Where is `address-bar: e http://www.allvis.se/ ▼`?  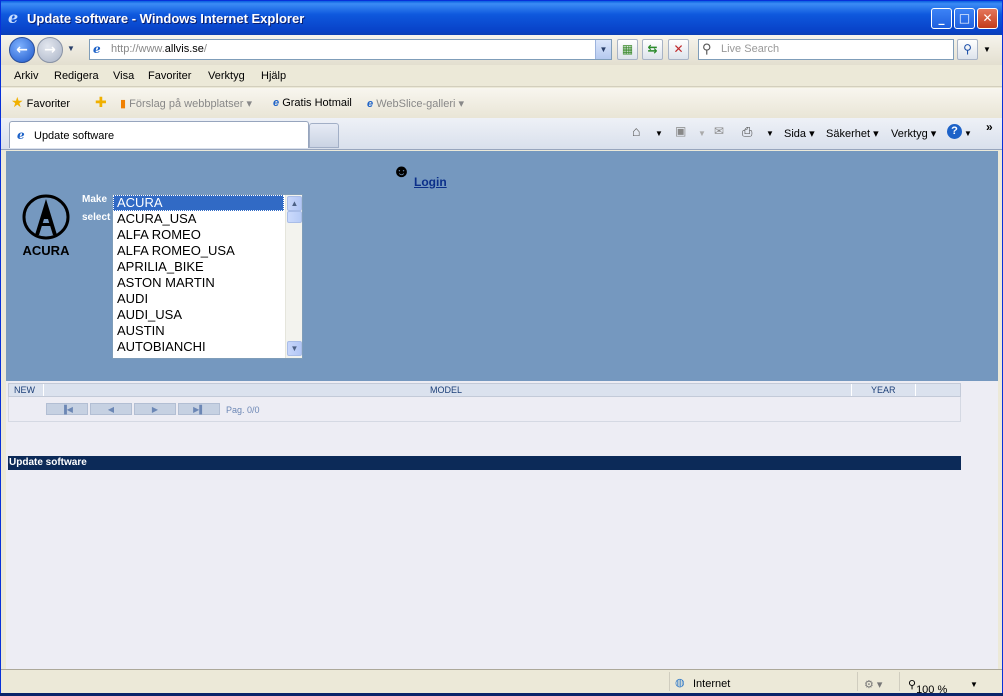 address-bar: e http://www.allvis.se/ ▼ is located at coordinates (350, 49).